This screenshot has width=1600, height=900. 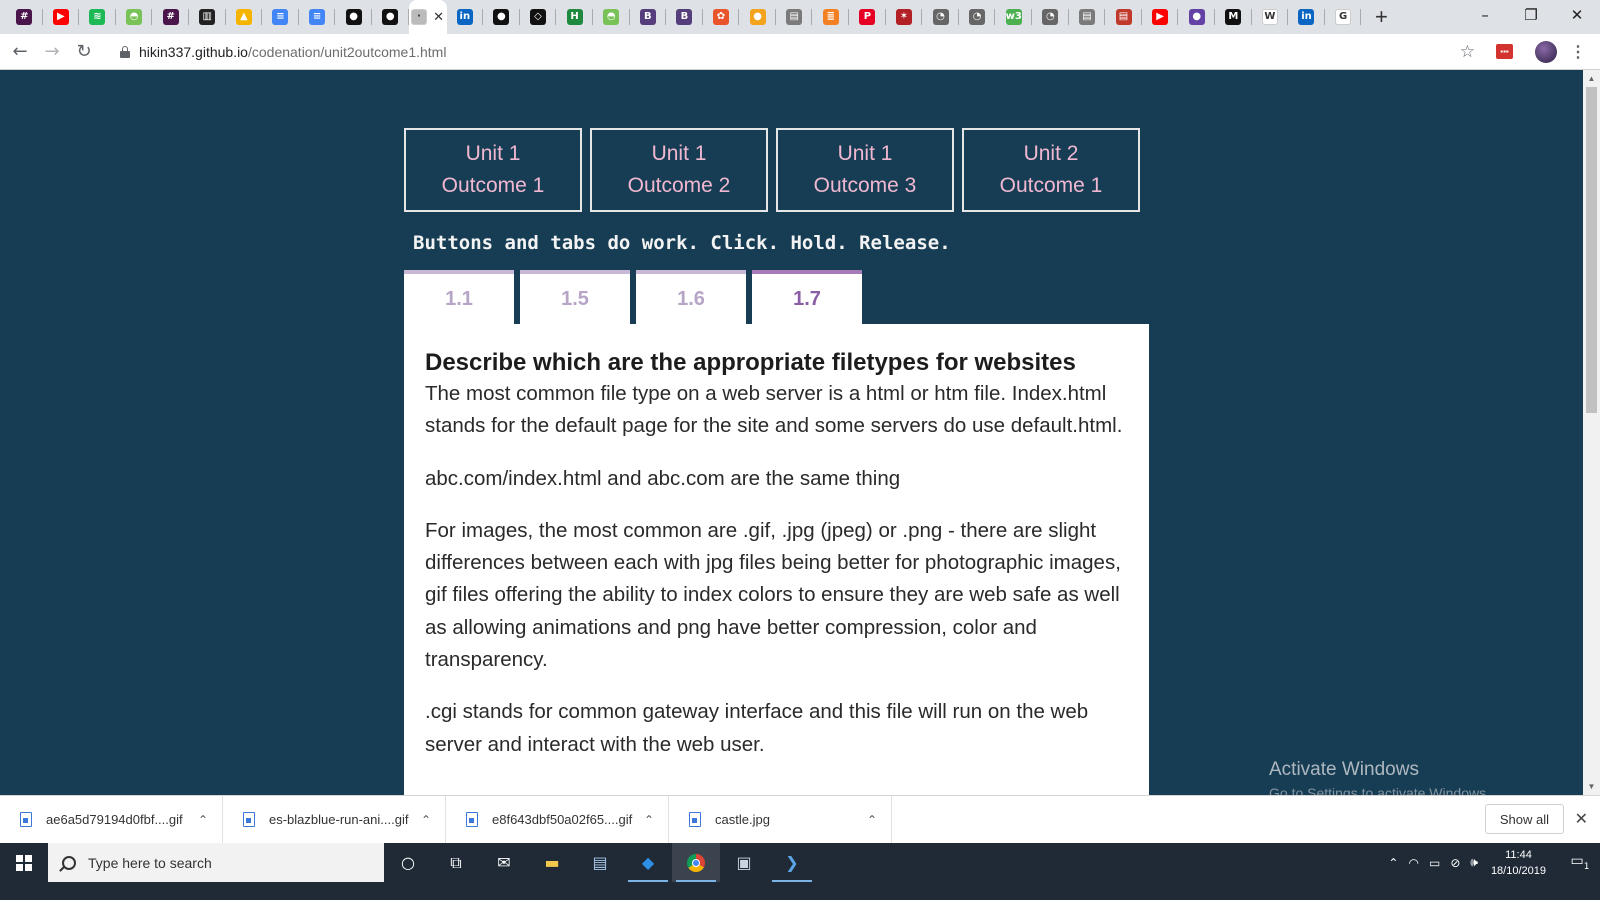 What do you see at coordinates (600, 862) in the screenshot?
I see `file-icon: ▤` at bounding box center [600, 862].